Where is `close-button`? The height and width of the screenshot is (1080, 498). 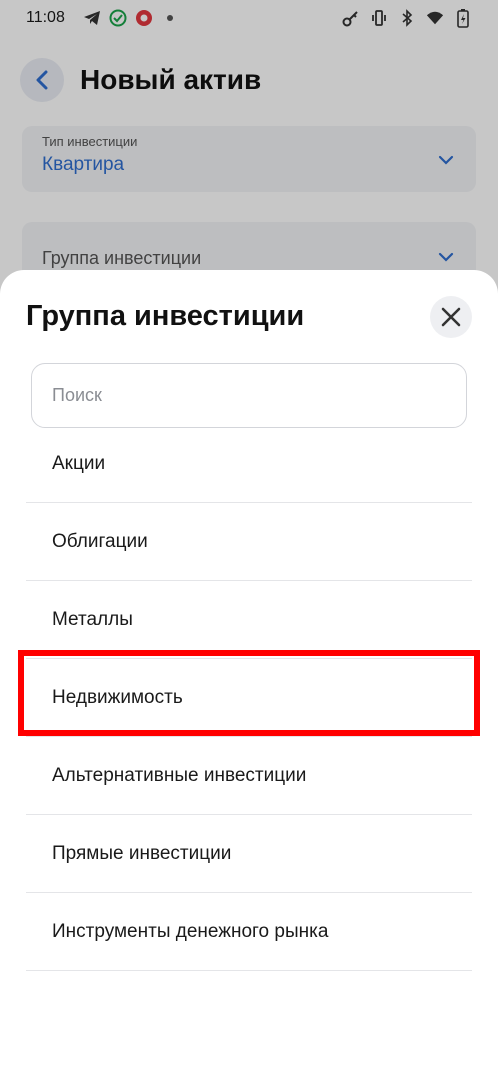 close-button is located at coordinates (451, 317).